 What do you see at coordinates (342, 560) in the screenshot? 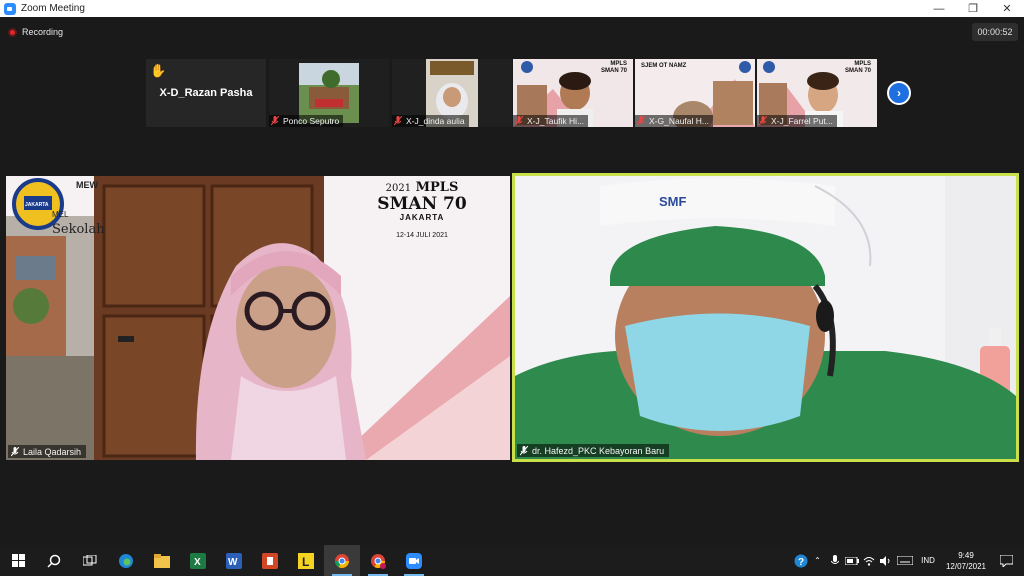
I see `chrome-icon` at bounding box center [342, 560].